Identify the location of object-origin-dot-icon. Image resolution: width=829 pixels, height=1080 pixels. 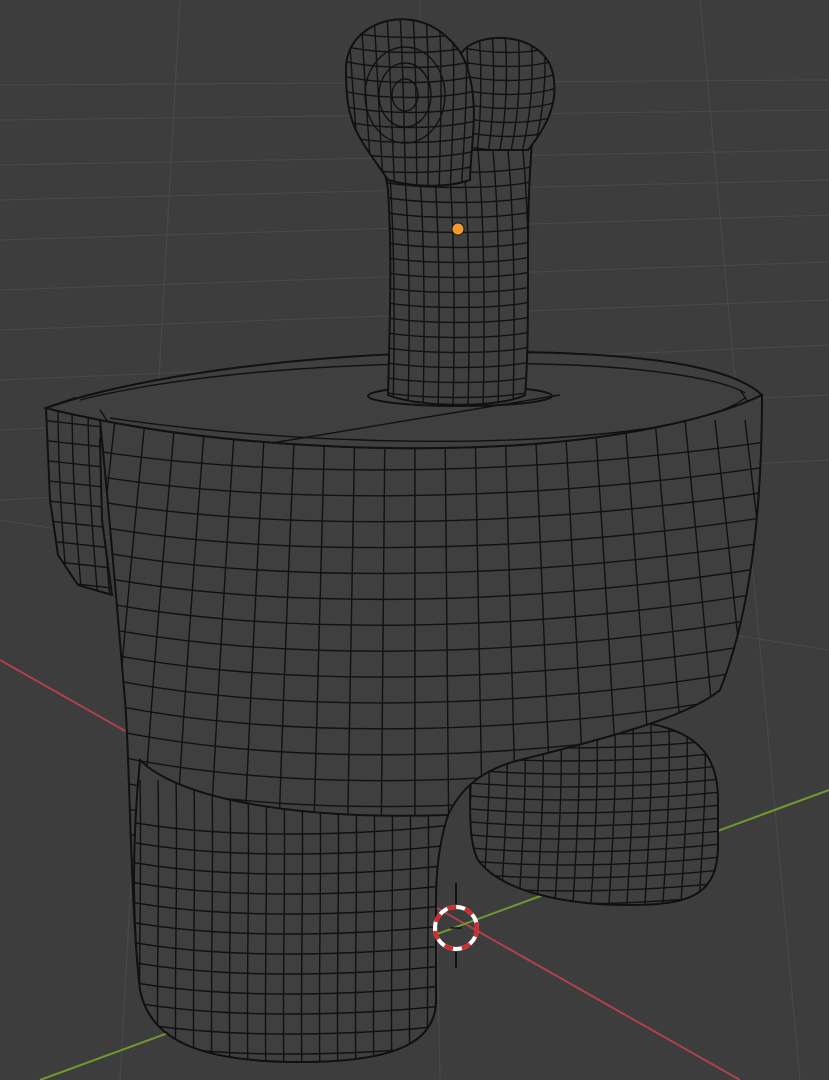
(458, 229).